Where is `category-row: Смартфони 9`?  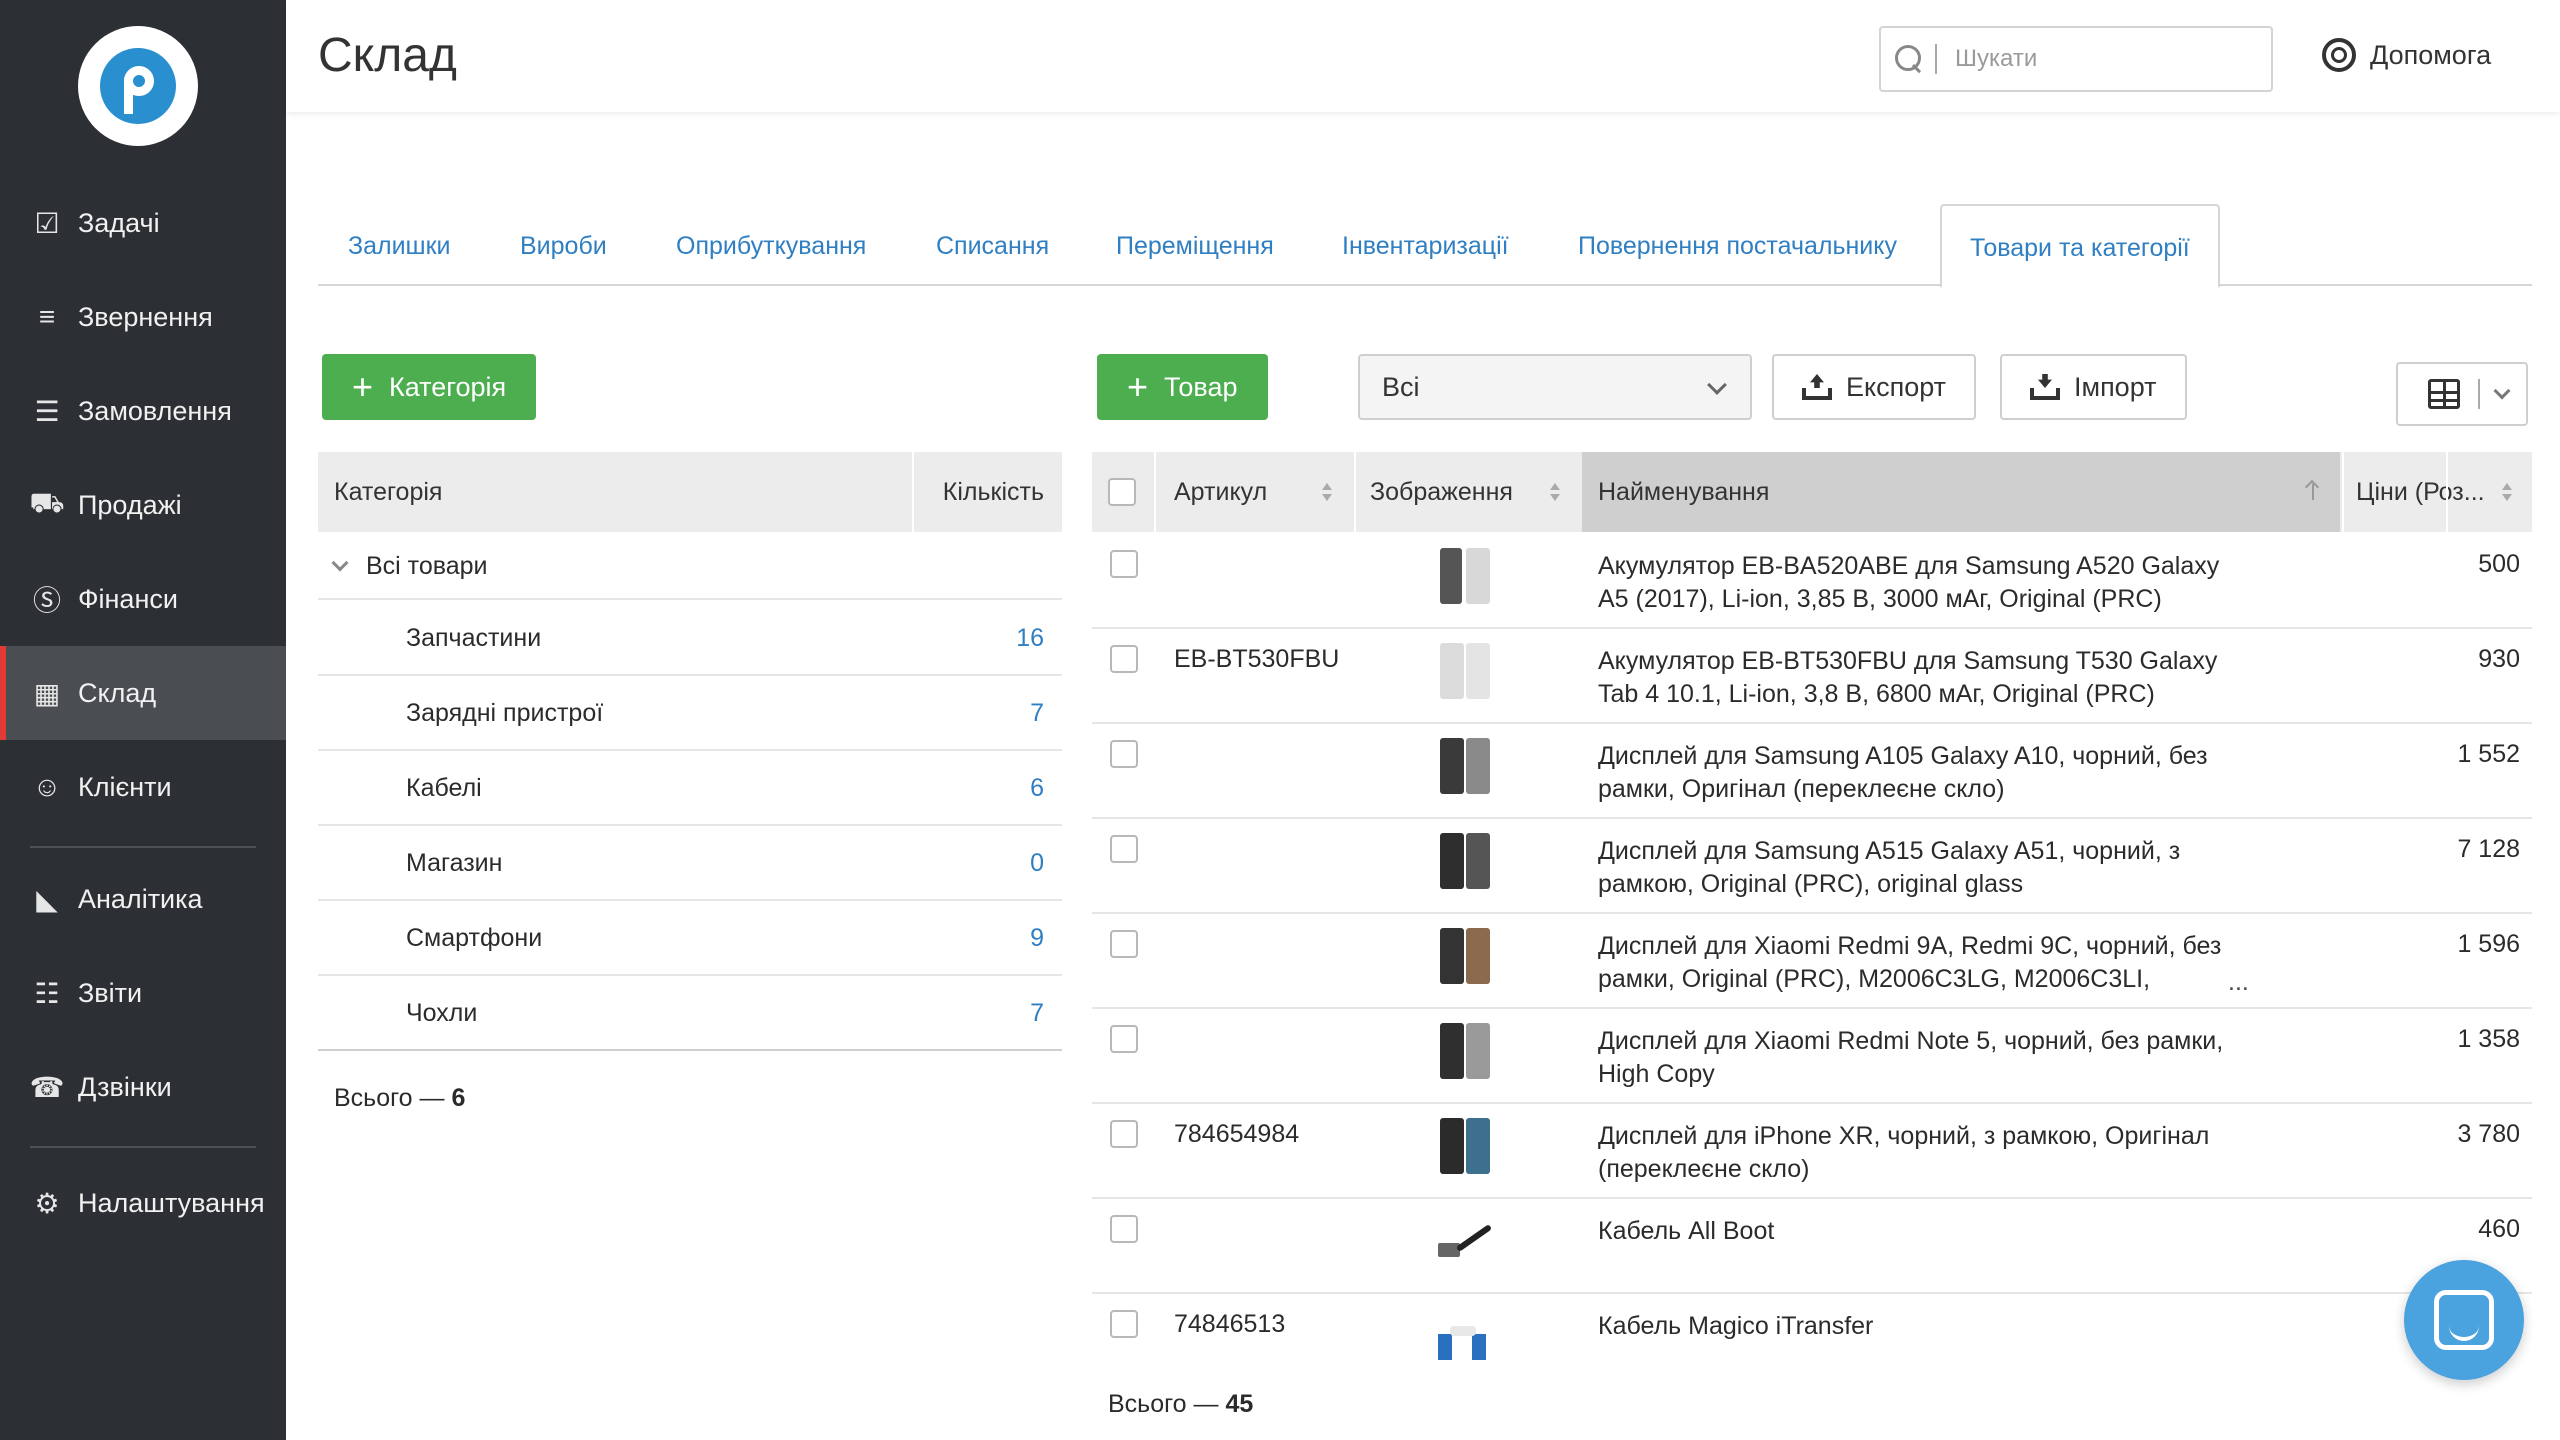 category-row: Смартфони 9 is located at coordinates (690, 938).